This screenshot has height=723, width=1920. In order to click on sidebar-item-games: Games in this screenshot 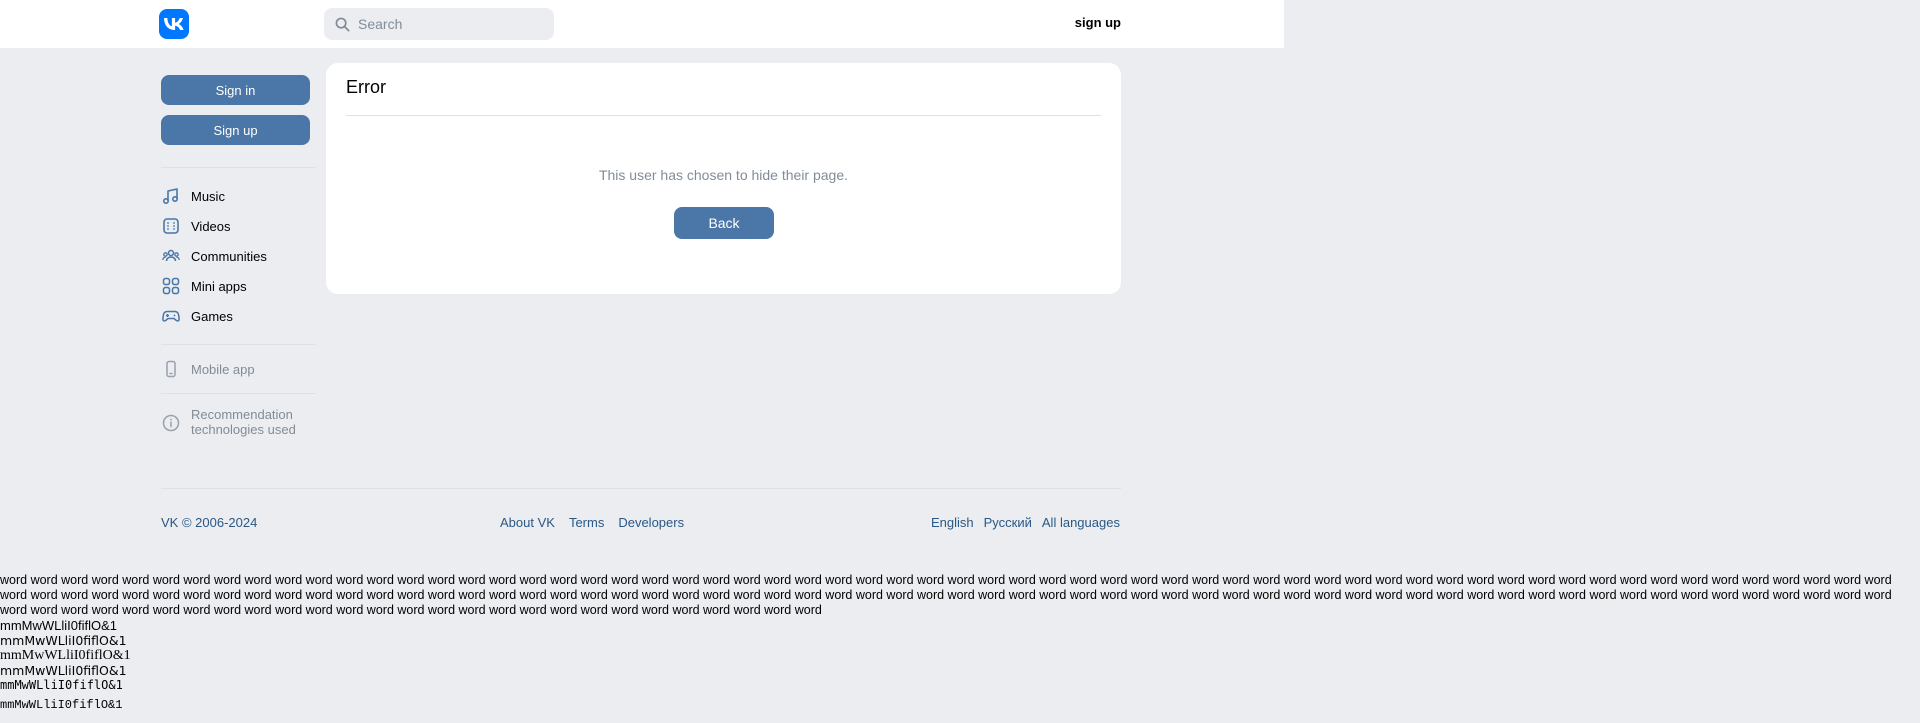, I will do `click(238, 316)`.